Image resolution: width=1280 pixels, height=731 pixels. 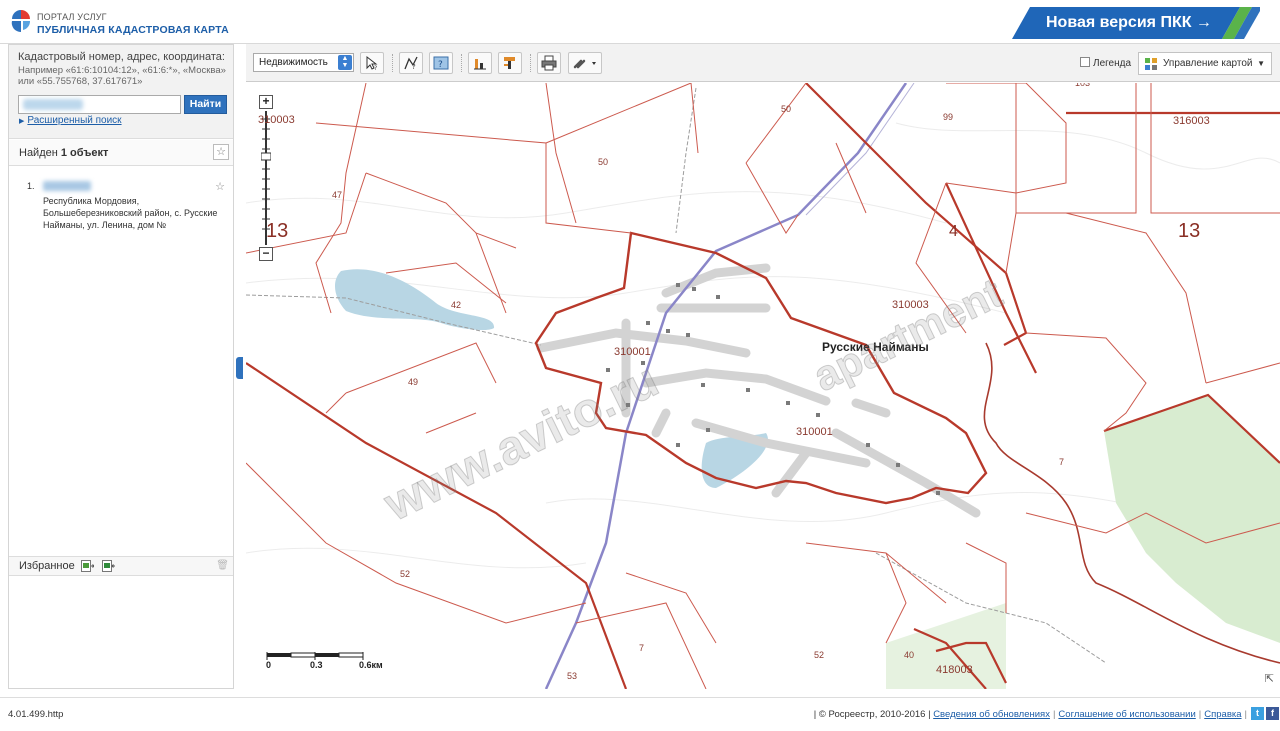 I want to click on map-manage-label: Управление картой, so click(x=1208, y=63).